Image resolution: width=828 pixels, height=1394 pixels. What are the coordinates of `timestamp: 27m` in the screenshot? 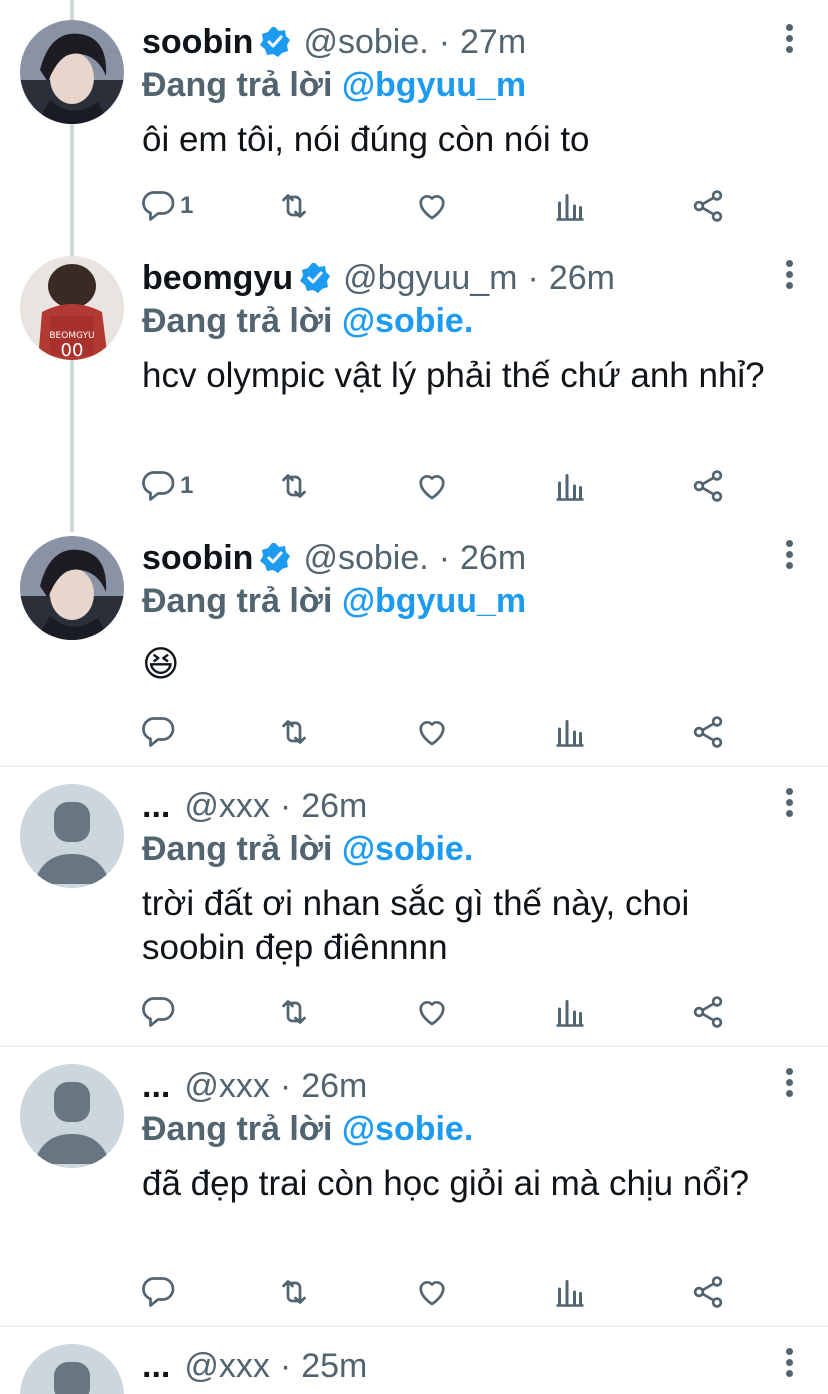 It's located at (493, 42).